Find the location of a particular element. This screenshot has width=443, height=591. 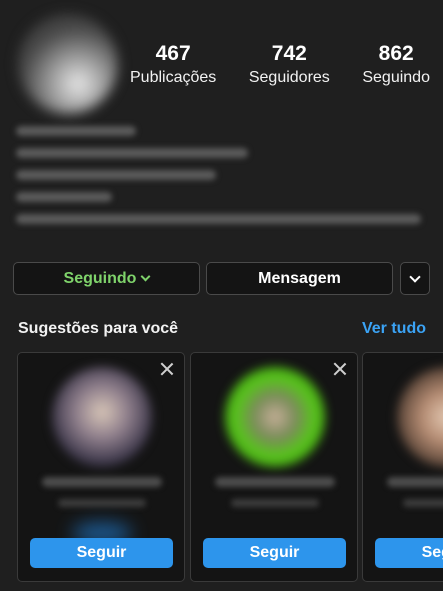

stat-posts-label: Publicações is located at coordinates (173, 77).